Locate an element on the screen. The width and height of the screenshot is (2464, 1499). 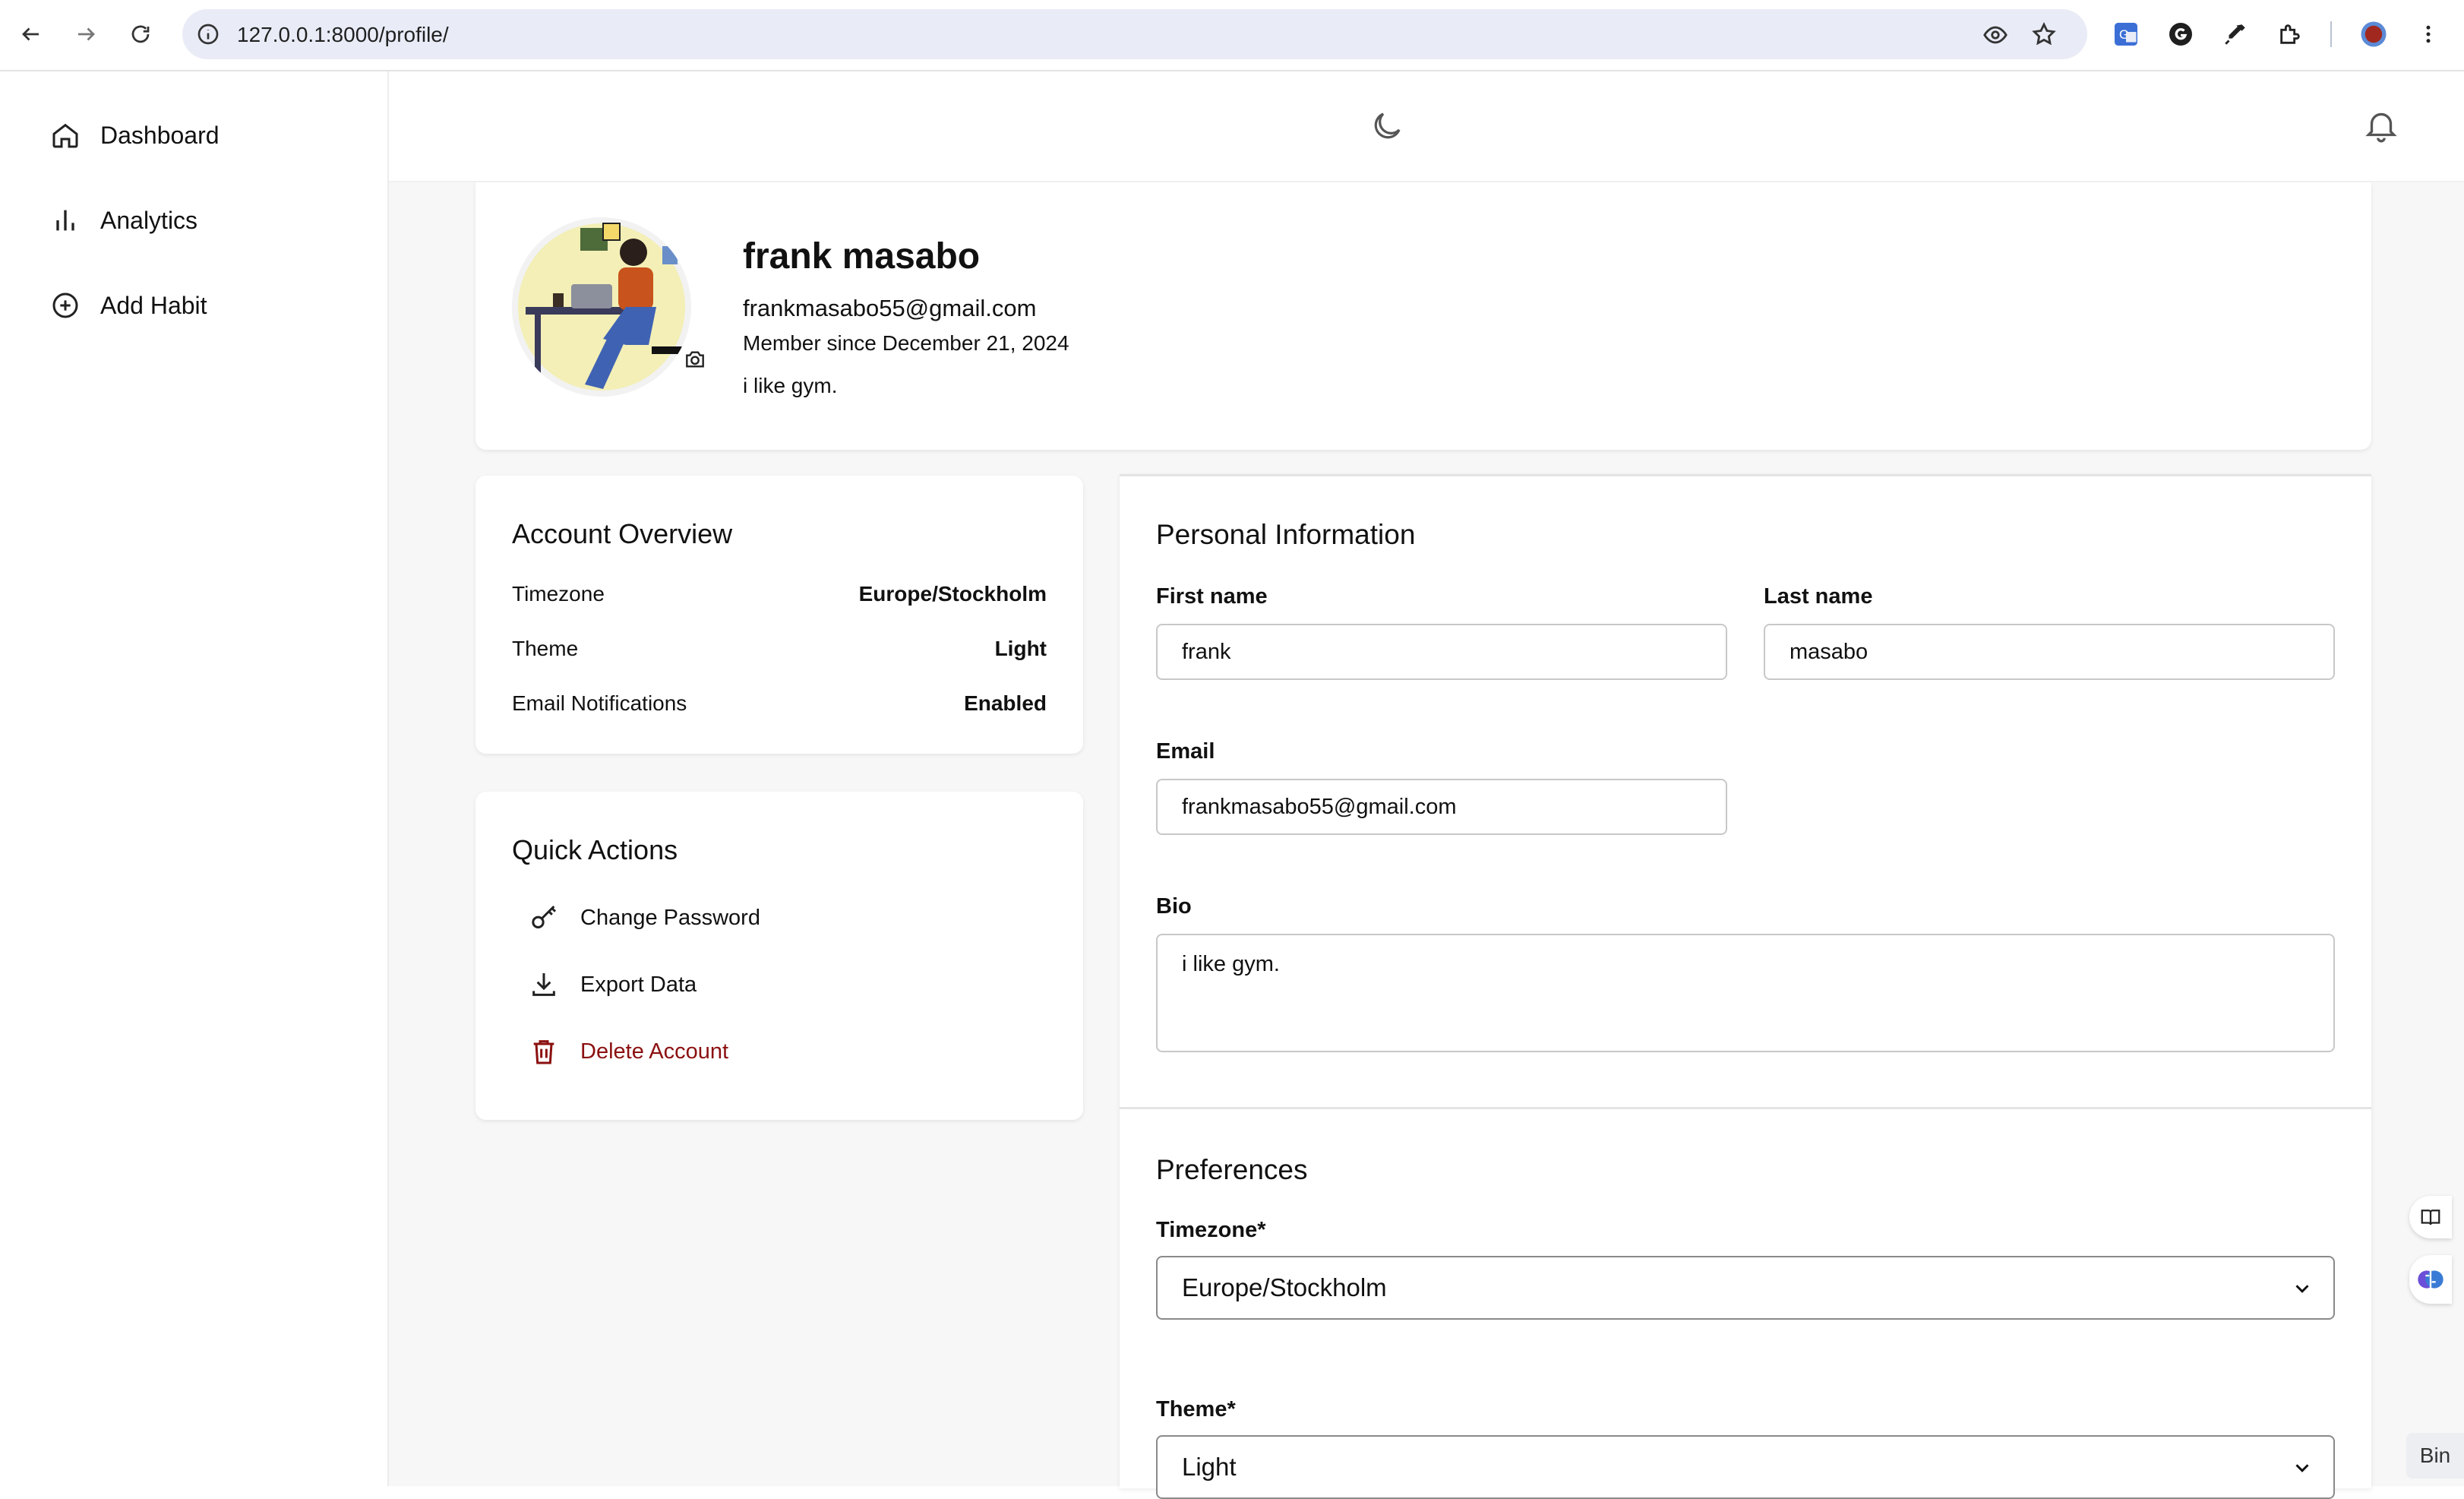
sidebar-item-add-habit: Add Habit is located at coordinates (128, 305).